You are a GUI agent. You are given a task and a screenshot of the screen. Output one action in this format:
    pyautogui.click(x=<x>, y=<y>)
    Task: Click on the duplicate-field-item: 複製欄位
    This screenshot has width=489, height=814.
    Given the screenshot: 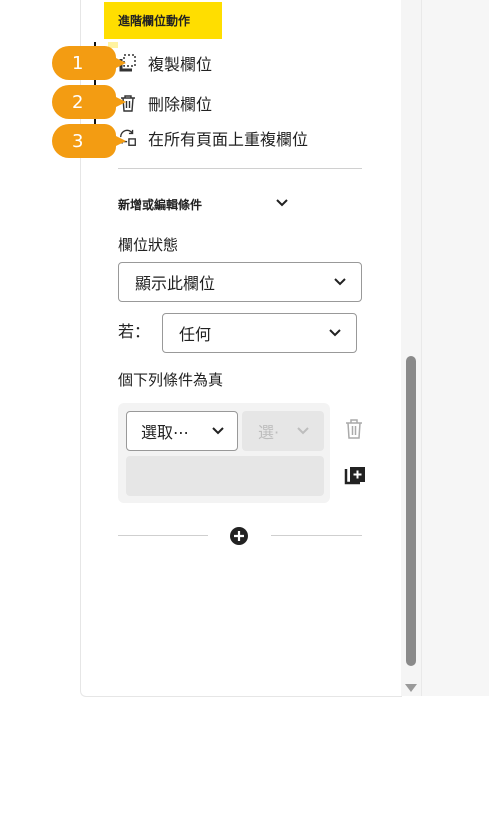 What is the action you would take?
    pyautogui.click(x=165, y=63)
    